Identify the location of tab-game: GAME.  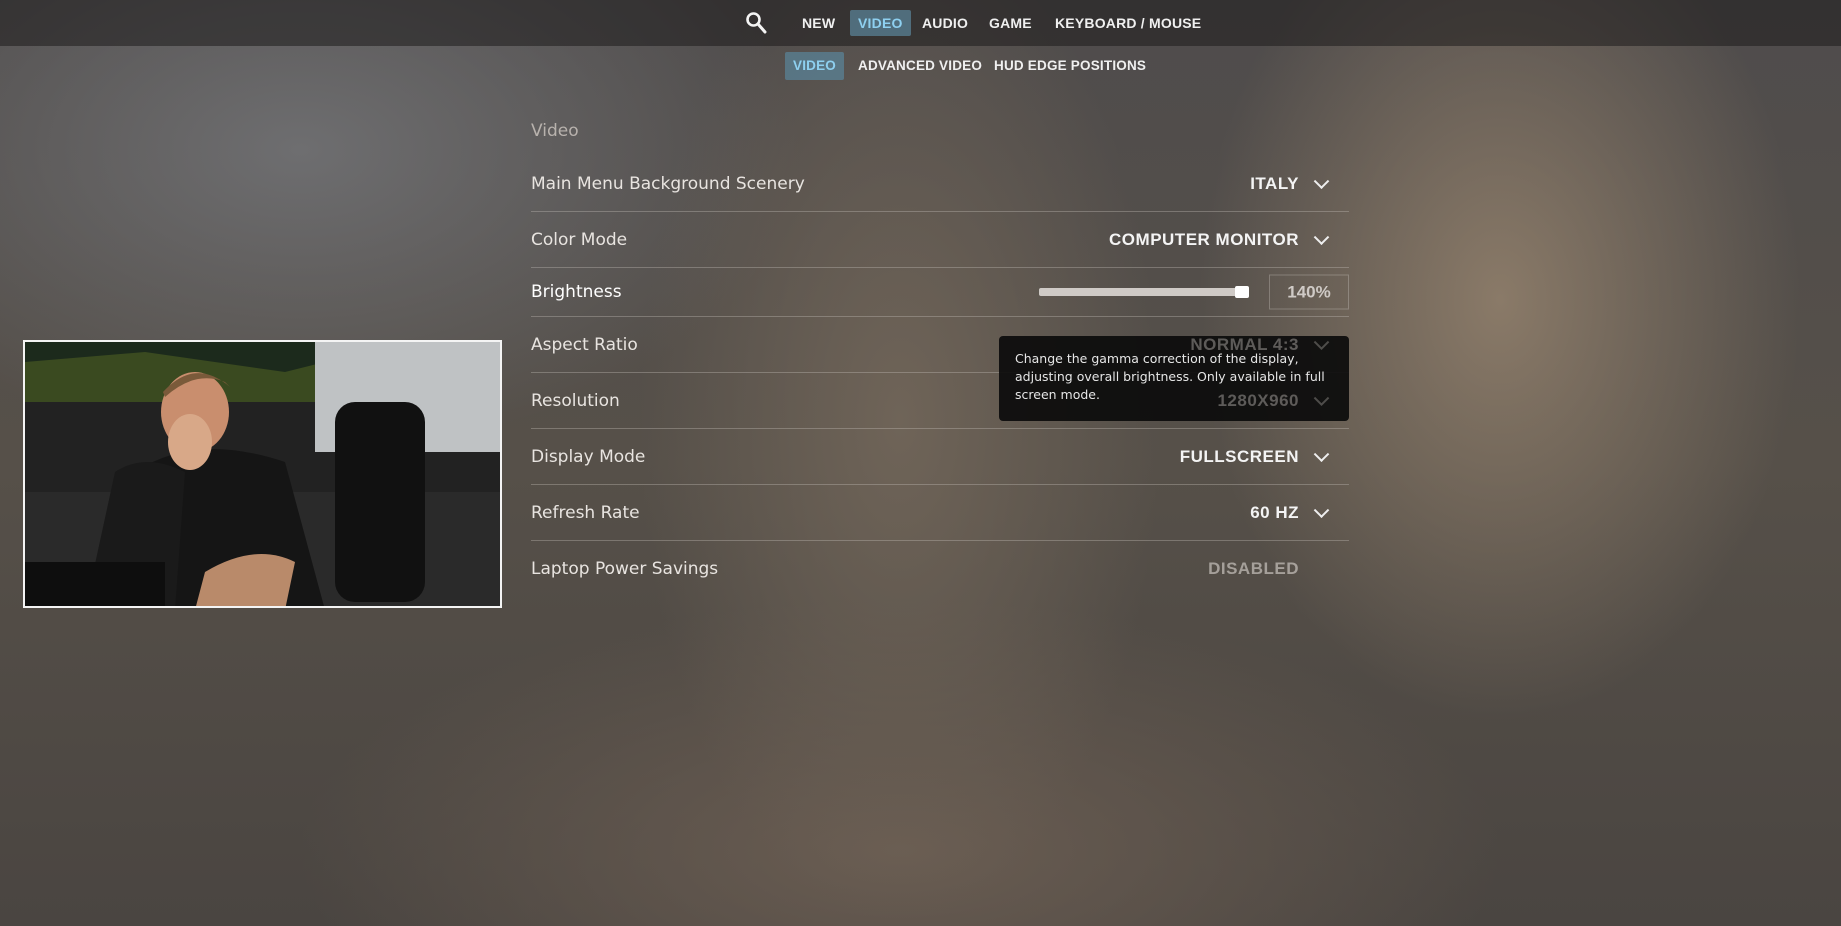
(1010, 23).